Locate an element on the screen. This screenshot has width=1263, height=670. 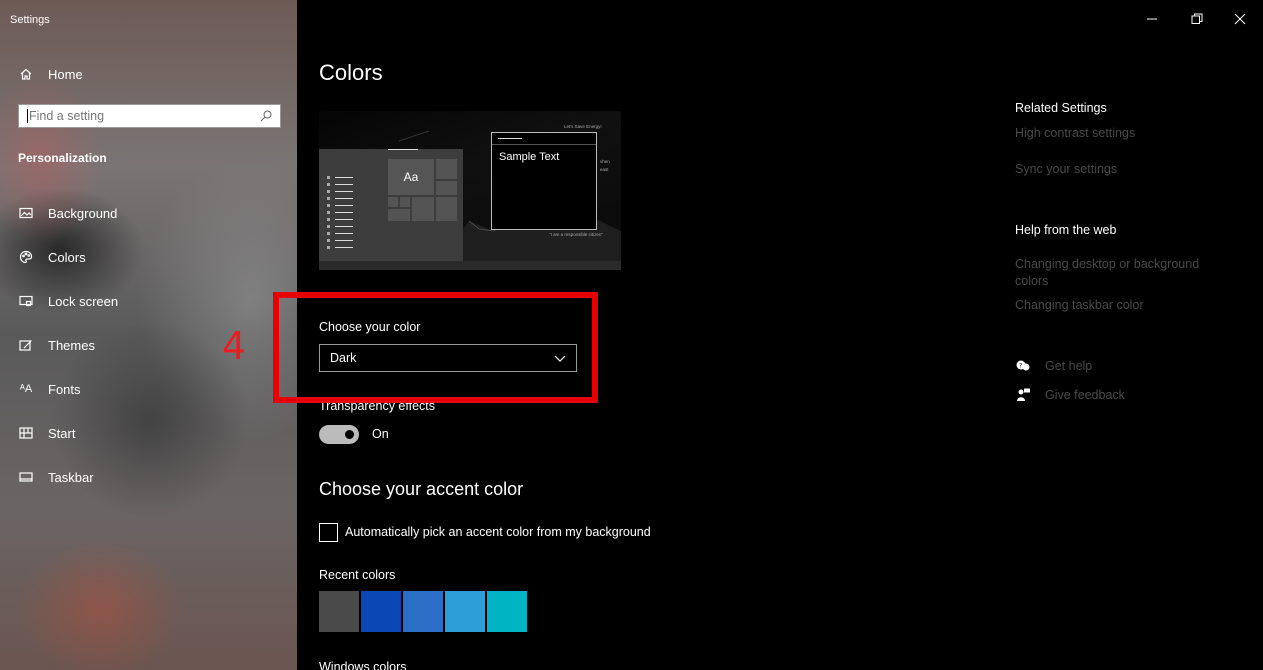
sidebar-item-fonts: ᴬA Fonts is located at coordinates (49, 389).